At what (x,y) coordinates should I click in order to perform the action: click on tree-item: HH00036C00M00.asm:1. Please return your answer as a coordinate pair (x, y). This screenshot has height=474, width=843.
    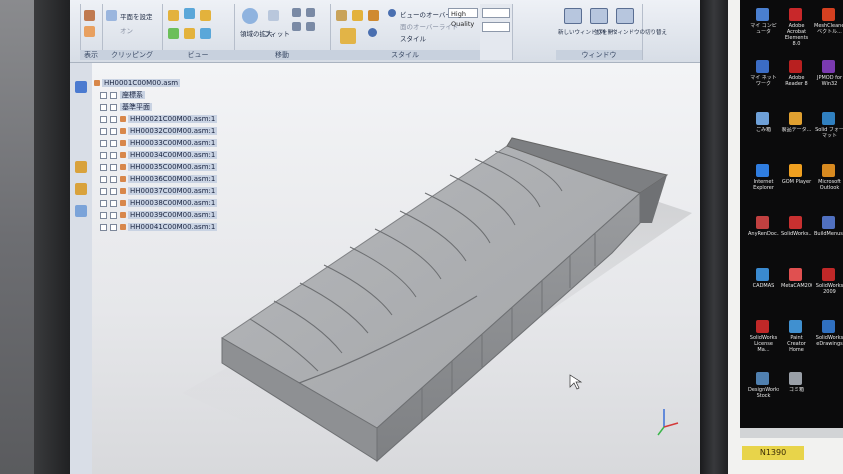
    Looking at the image, I should click on (159, 179).